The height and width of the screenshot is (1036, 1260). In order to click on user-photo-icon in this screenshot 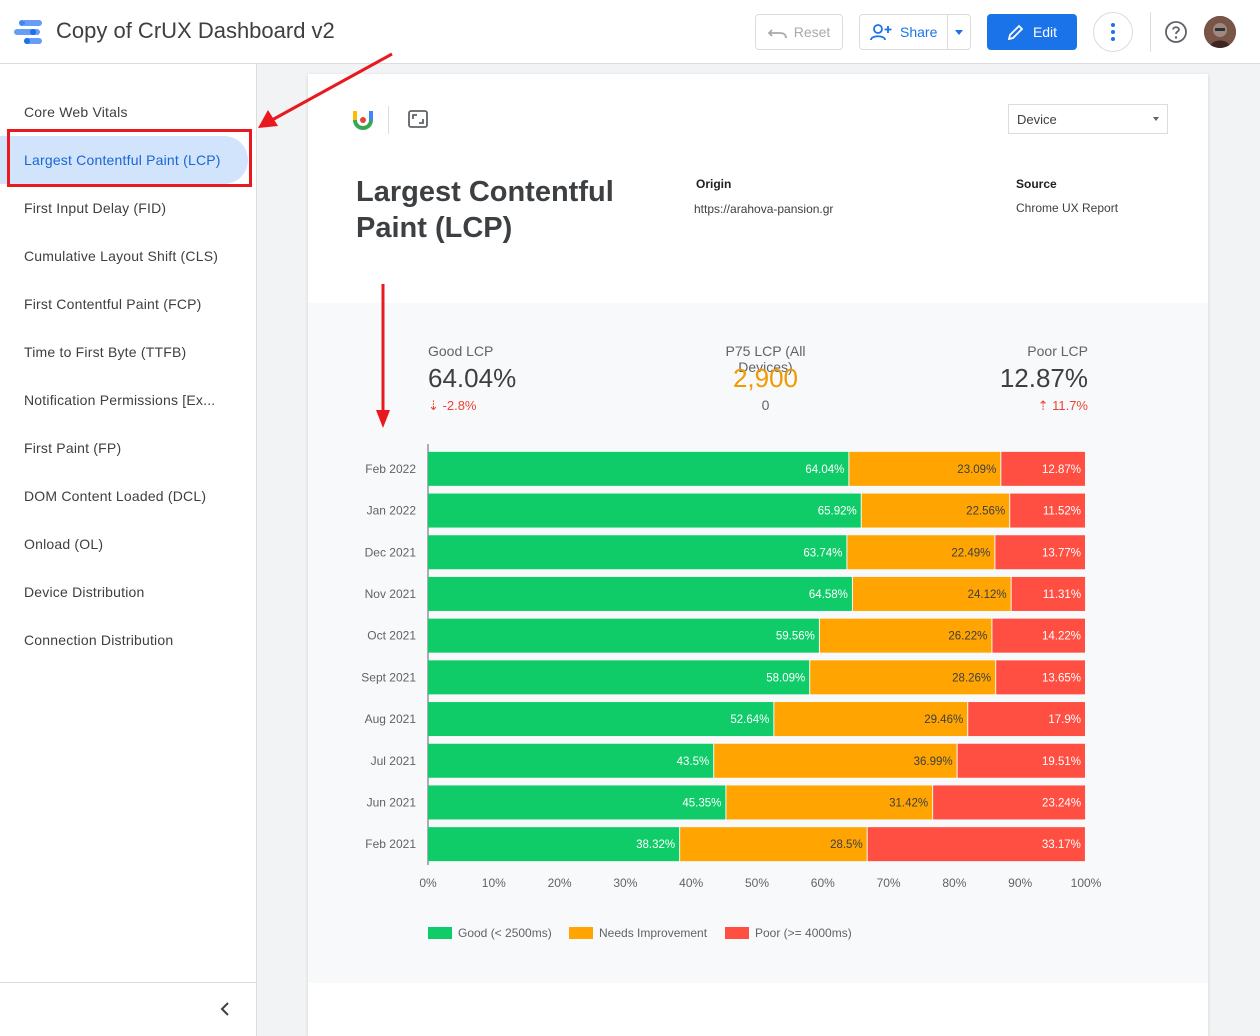, I will do `click(1220, 32)`.